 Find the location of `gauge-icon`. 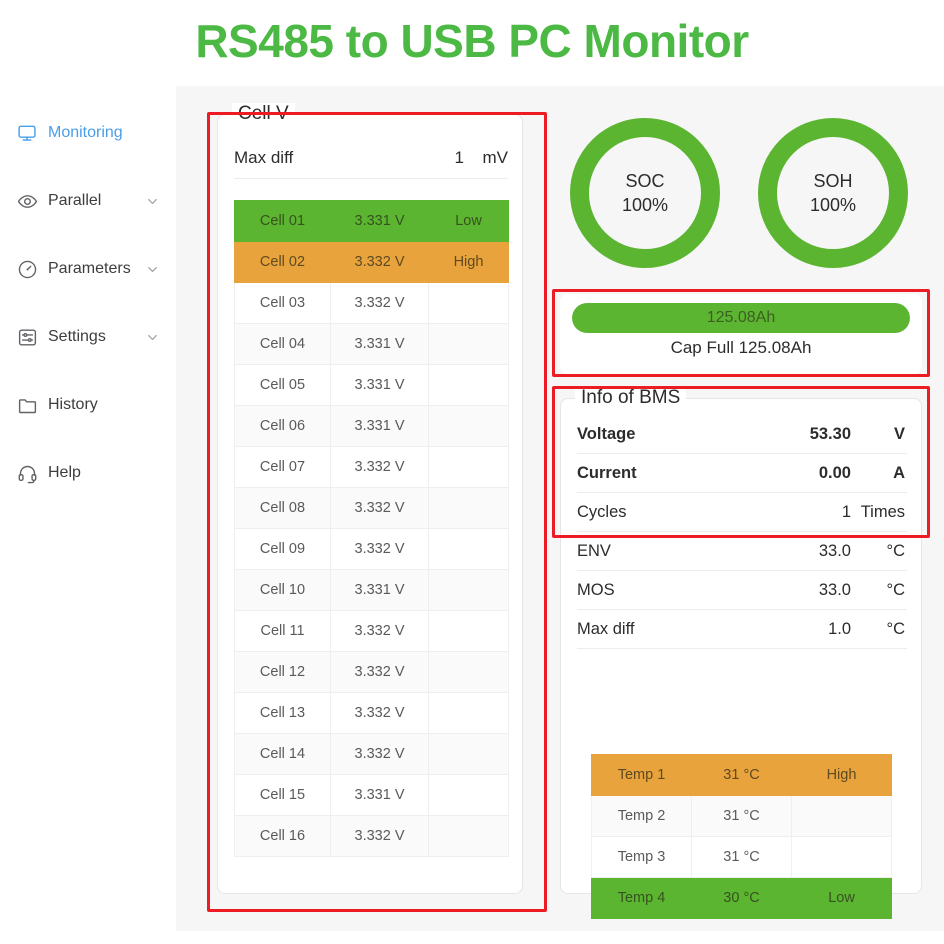

gauge-icon is located at coordinates (27, 269).